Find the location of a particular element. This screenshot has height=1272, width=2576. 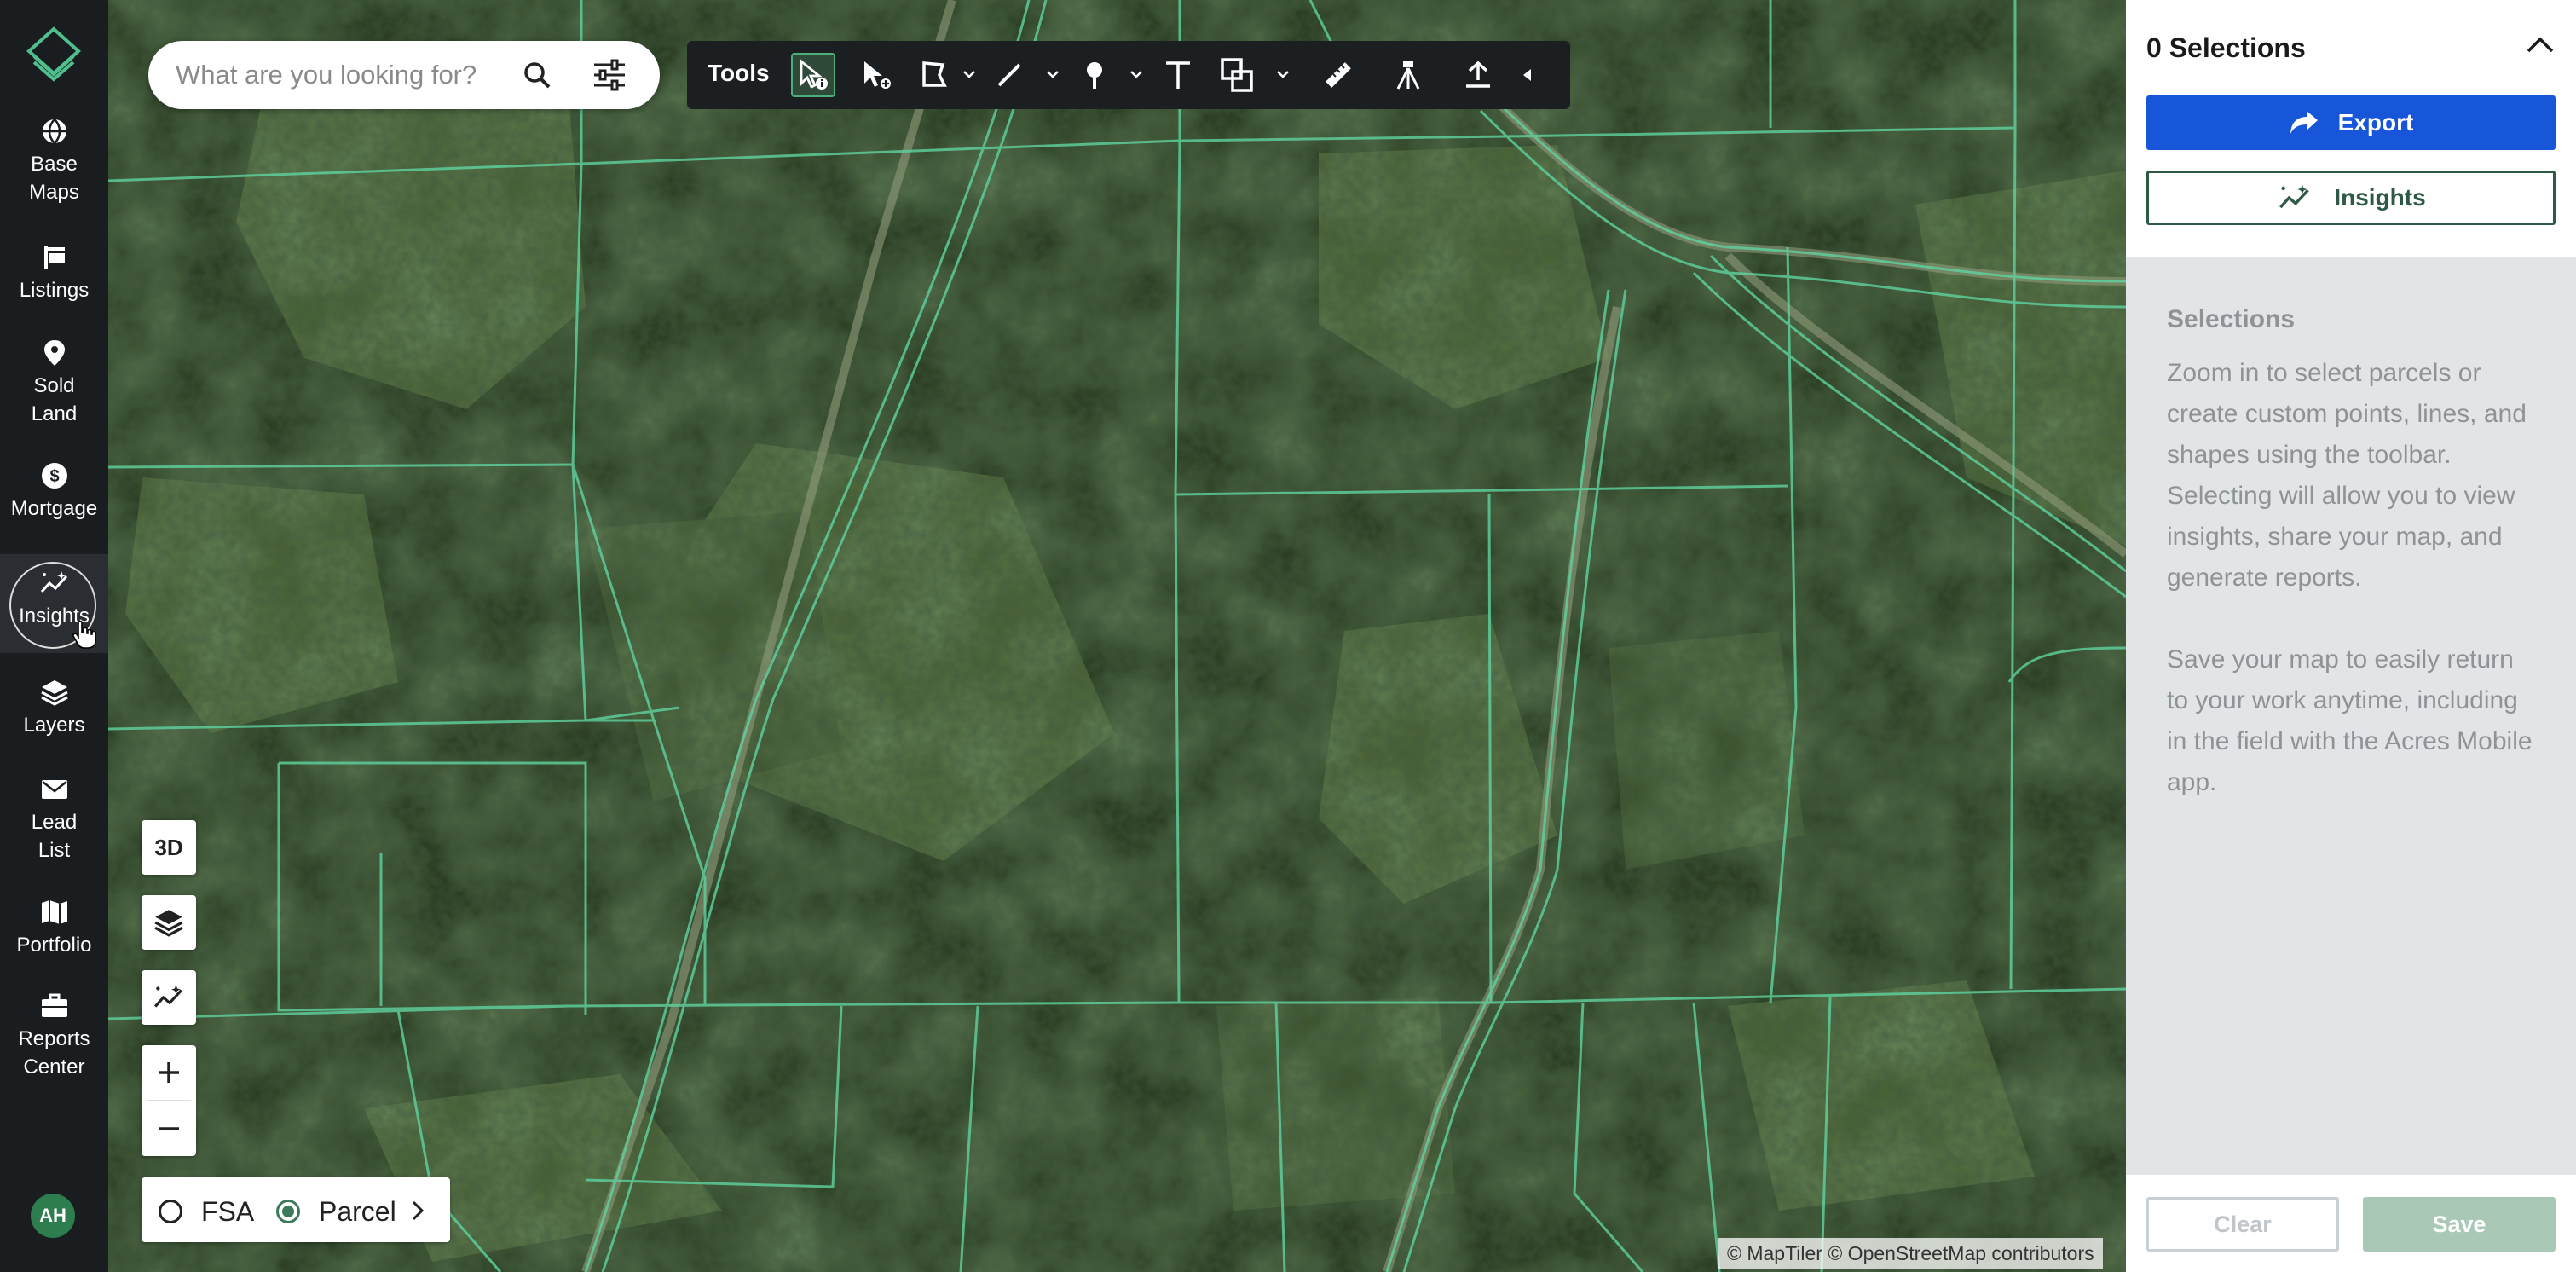

survey-tool-button is located at coordinates (1408, 75).